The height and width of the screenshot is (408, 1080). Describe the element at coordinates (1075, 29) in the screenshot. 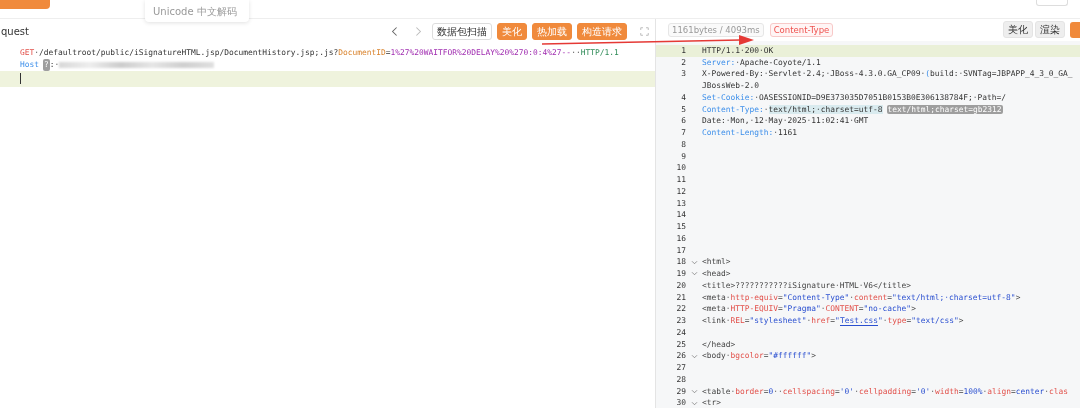

I see `action-button` at that location.